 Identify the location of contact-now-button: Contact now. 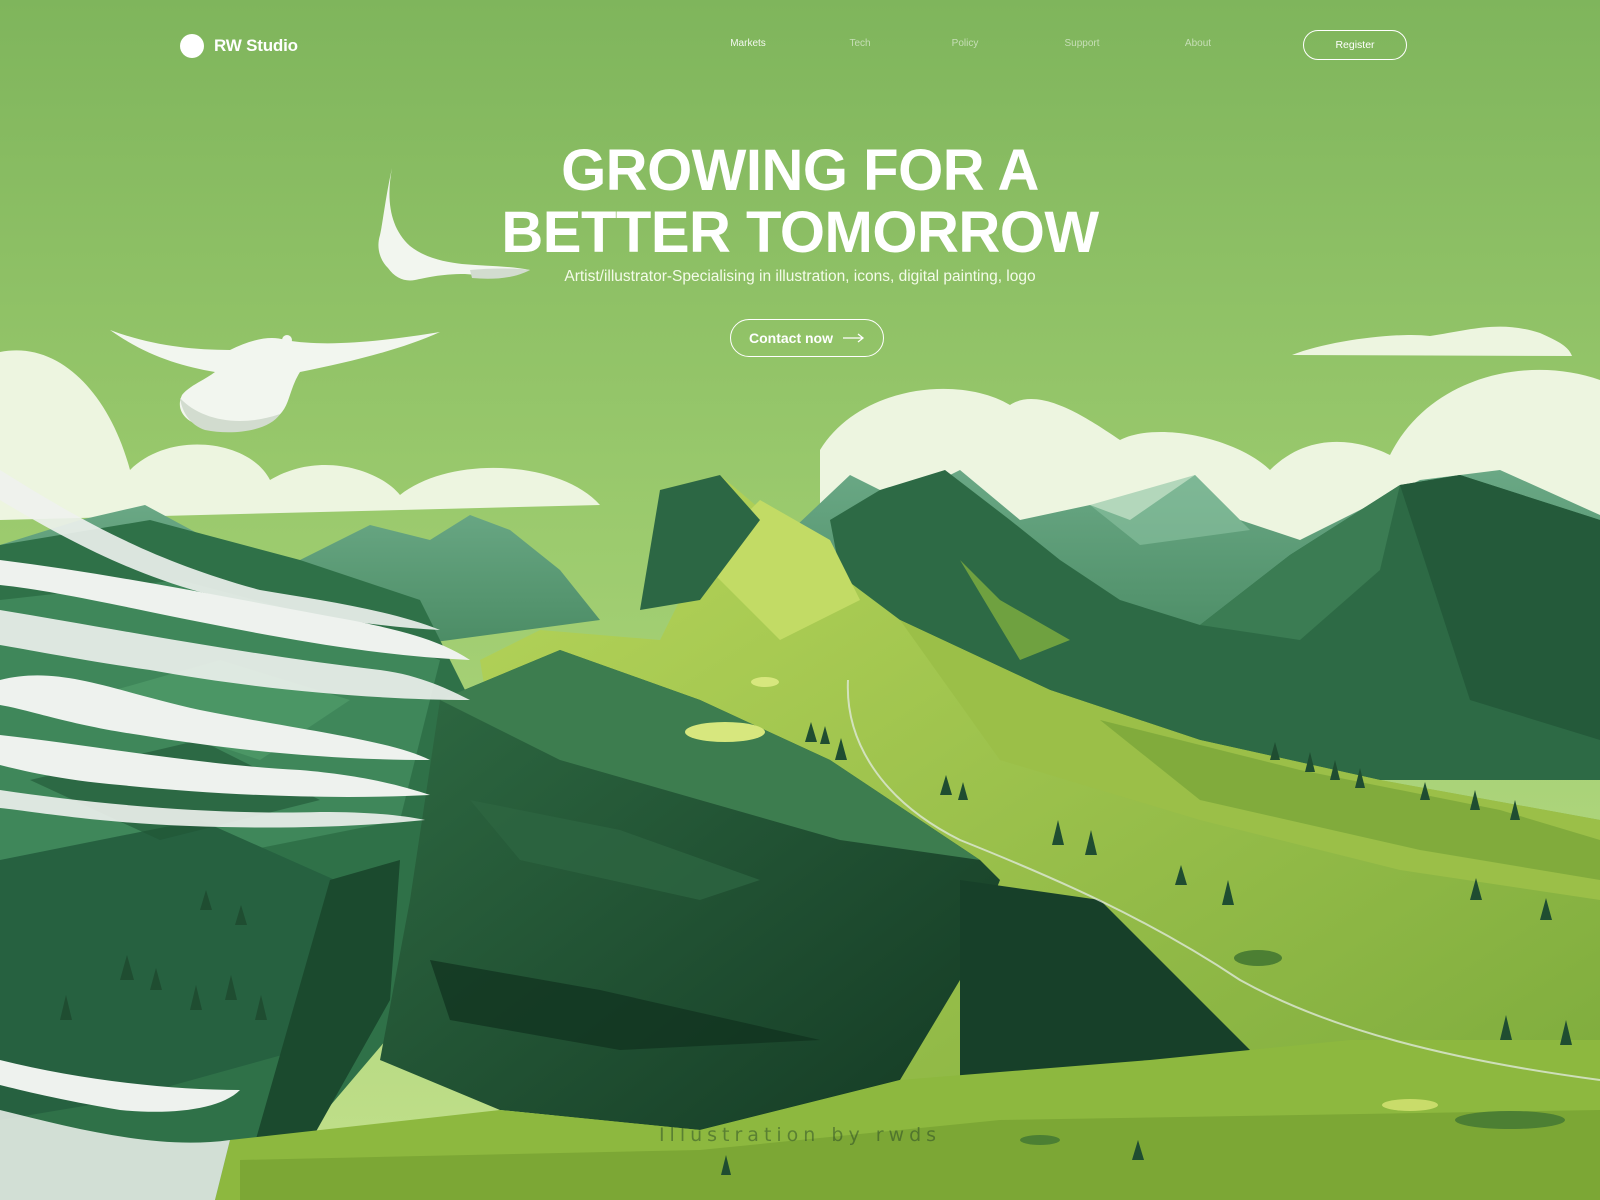
(807, 338).